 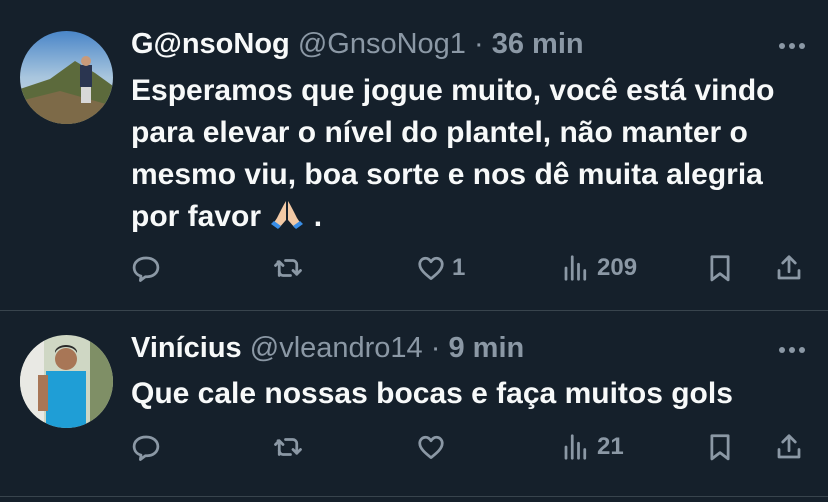 I want to click on like-button, so click(x=434, y=447).